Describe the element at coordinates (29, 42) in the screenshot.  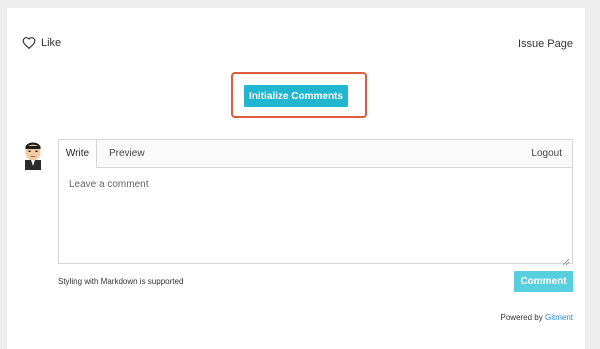
I see `heart-icon` at that location.